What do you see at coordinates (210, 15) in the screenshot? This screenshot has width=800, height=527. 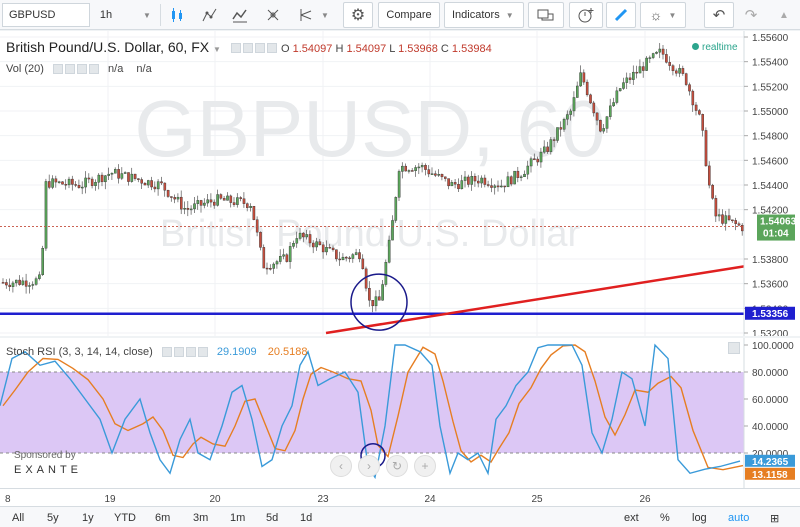 I see `bar-style-button` at bounding box center [210, 15].